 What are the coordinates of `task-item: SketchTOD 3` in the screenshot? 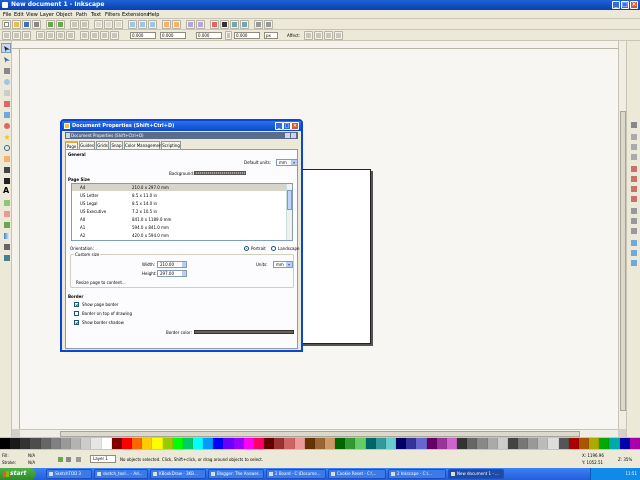 It's located at (69, 474).